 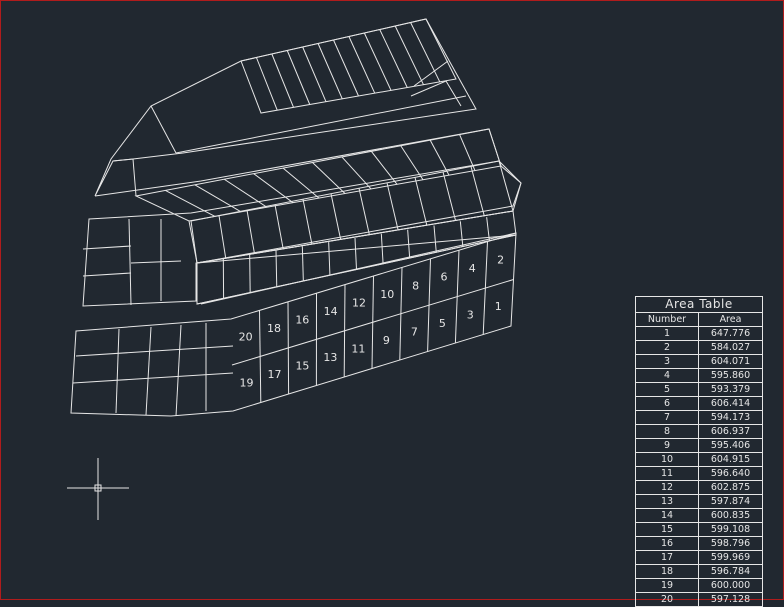 I want to click on table-row: 7594.173, so click(x=699, y=418).